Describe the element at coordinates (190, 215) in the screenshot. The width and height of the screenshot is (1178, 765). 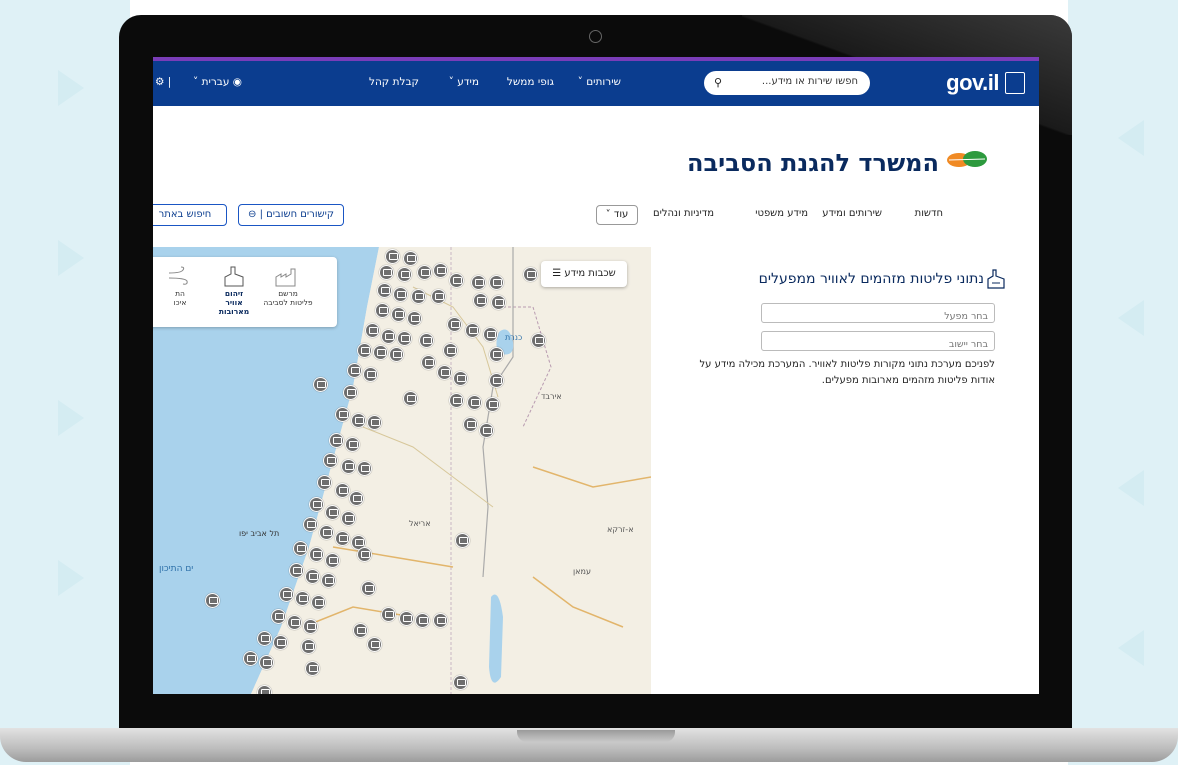
I see `site-search-button: חיפוש באתר` at that location.